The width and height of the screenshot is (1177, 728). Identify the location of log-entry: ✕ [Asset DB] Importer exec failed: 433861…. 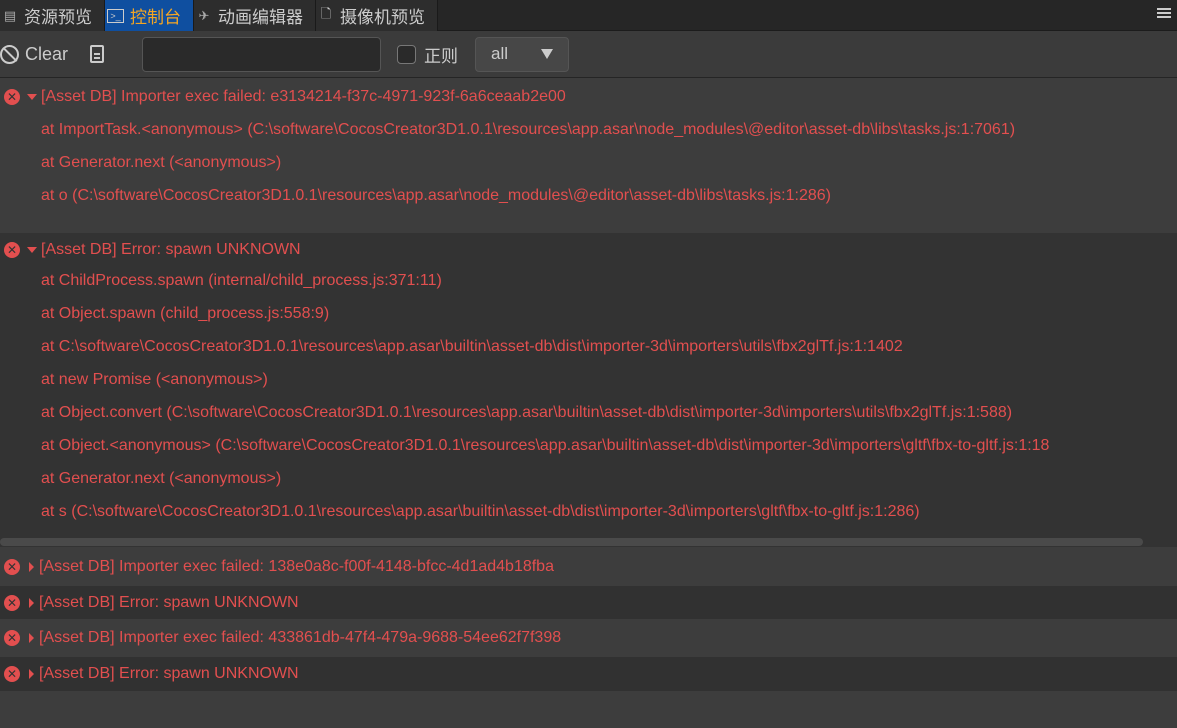
(588, 638).